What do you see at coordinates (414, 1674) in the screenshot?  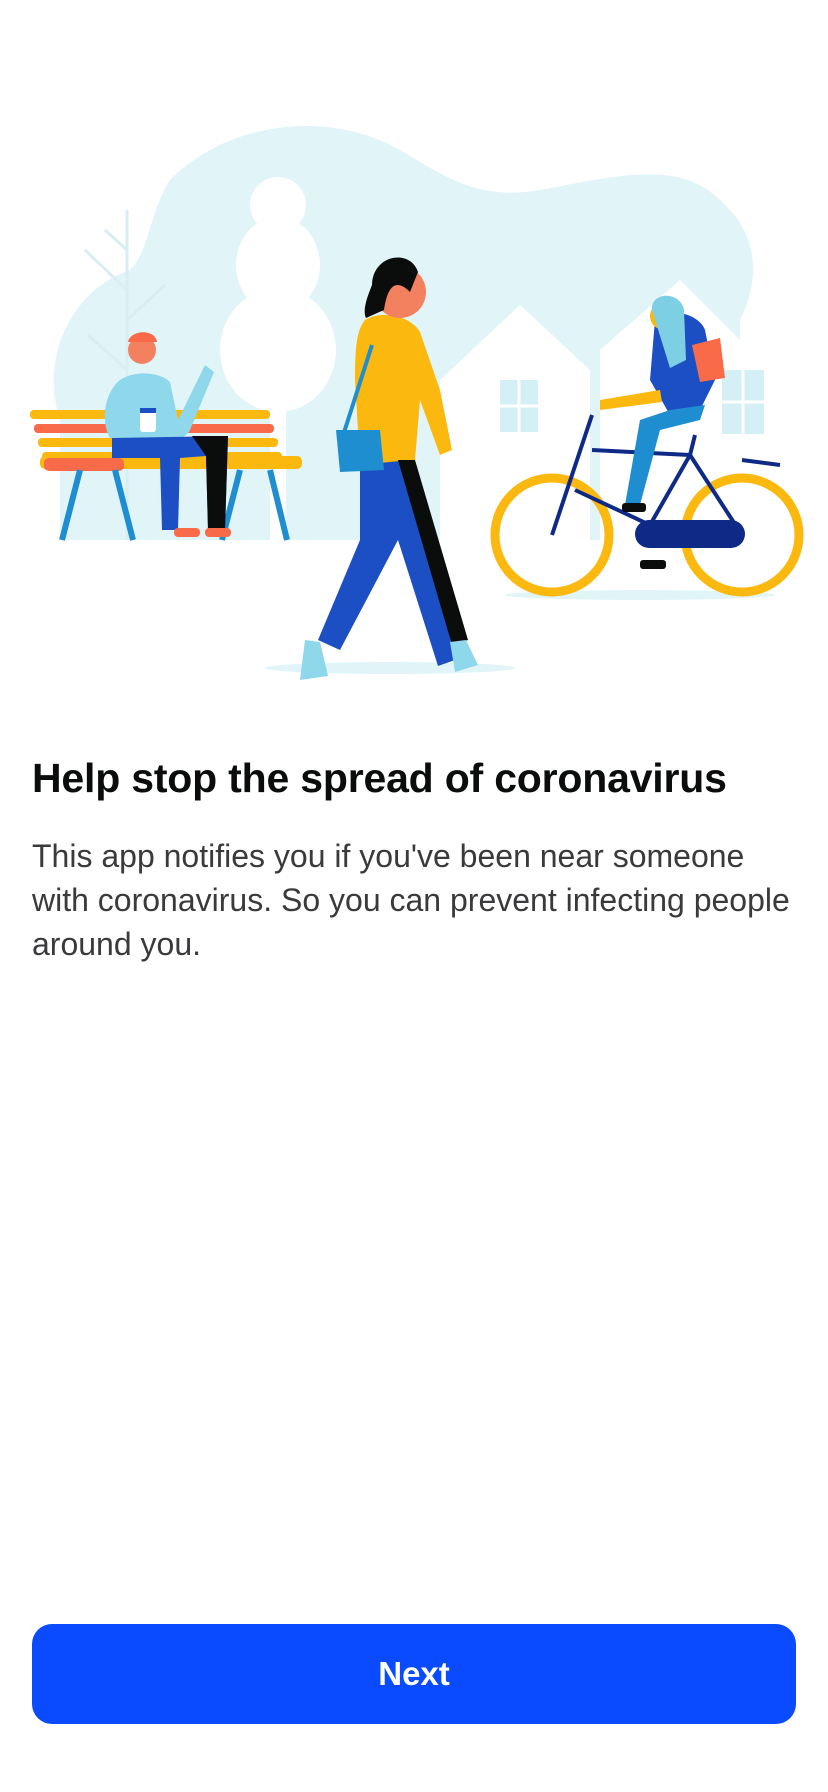 I see `next-button: Next` at bounding box center [414, 1674].